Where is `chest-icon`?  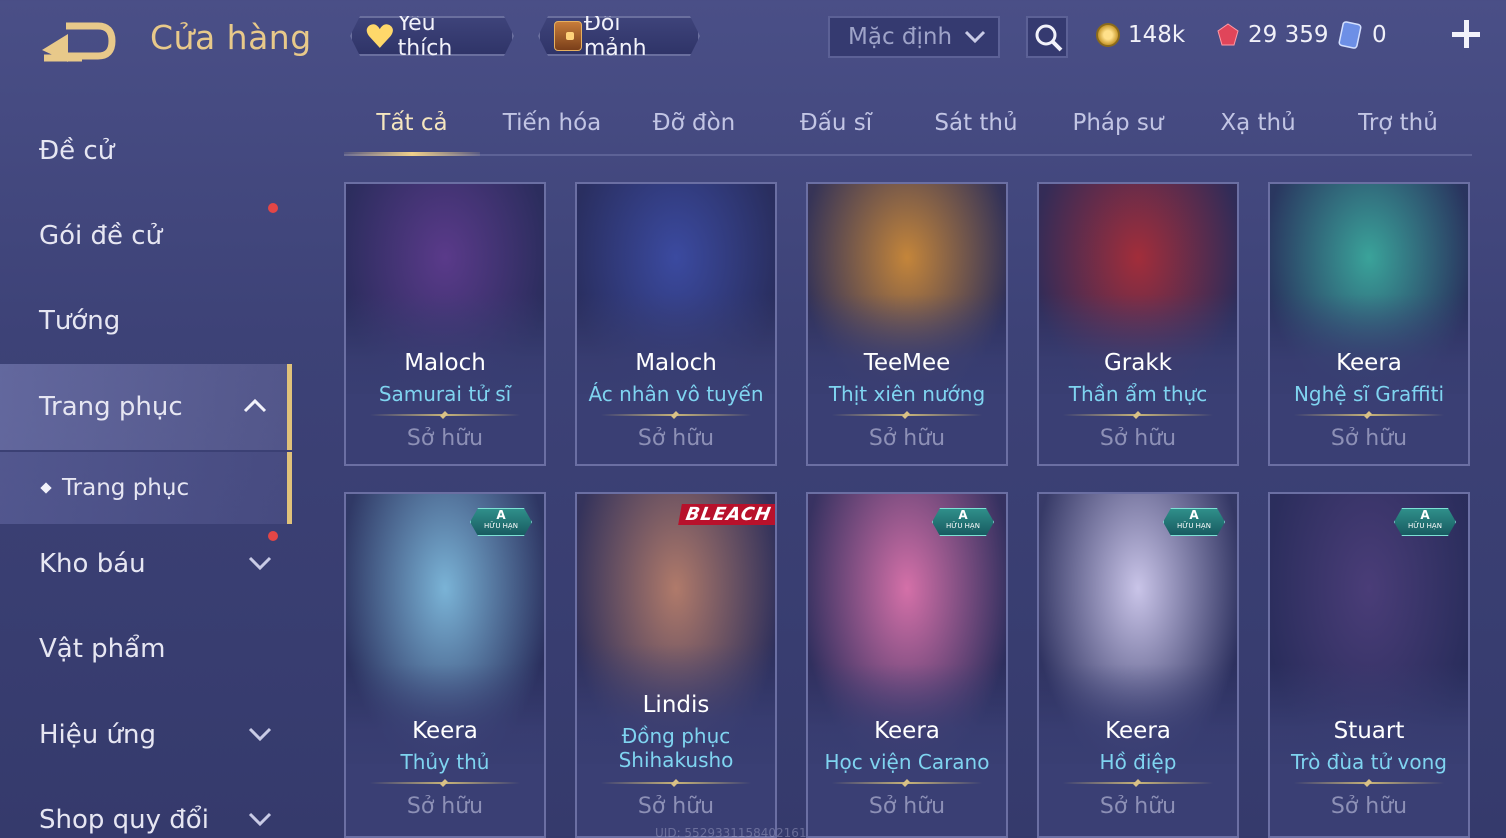
chest-icon is located at coordinates (568, 36).